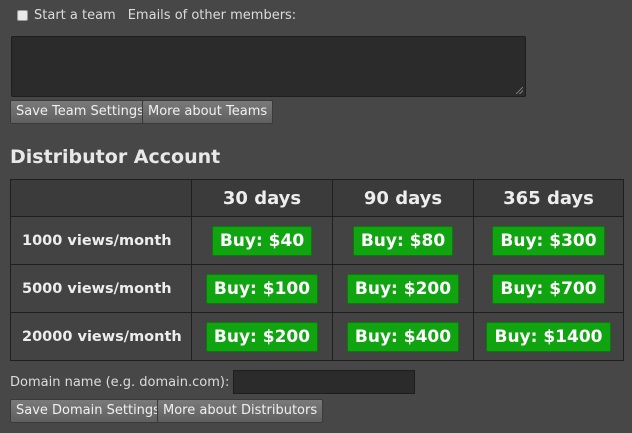  What do you see at coordinates (519, 90) in the screenshot?
I see `resize-grip-icon` at bounding box center [519, 90].